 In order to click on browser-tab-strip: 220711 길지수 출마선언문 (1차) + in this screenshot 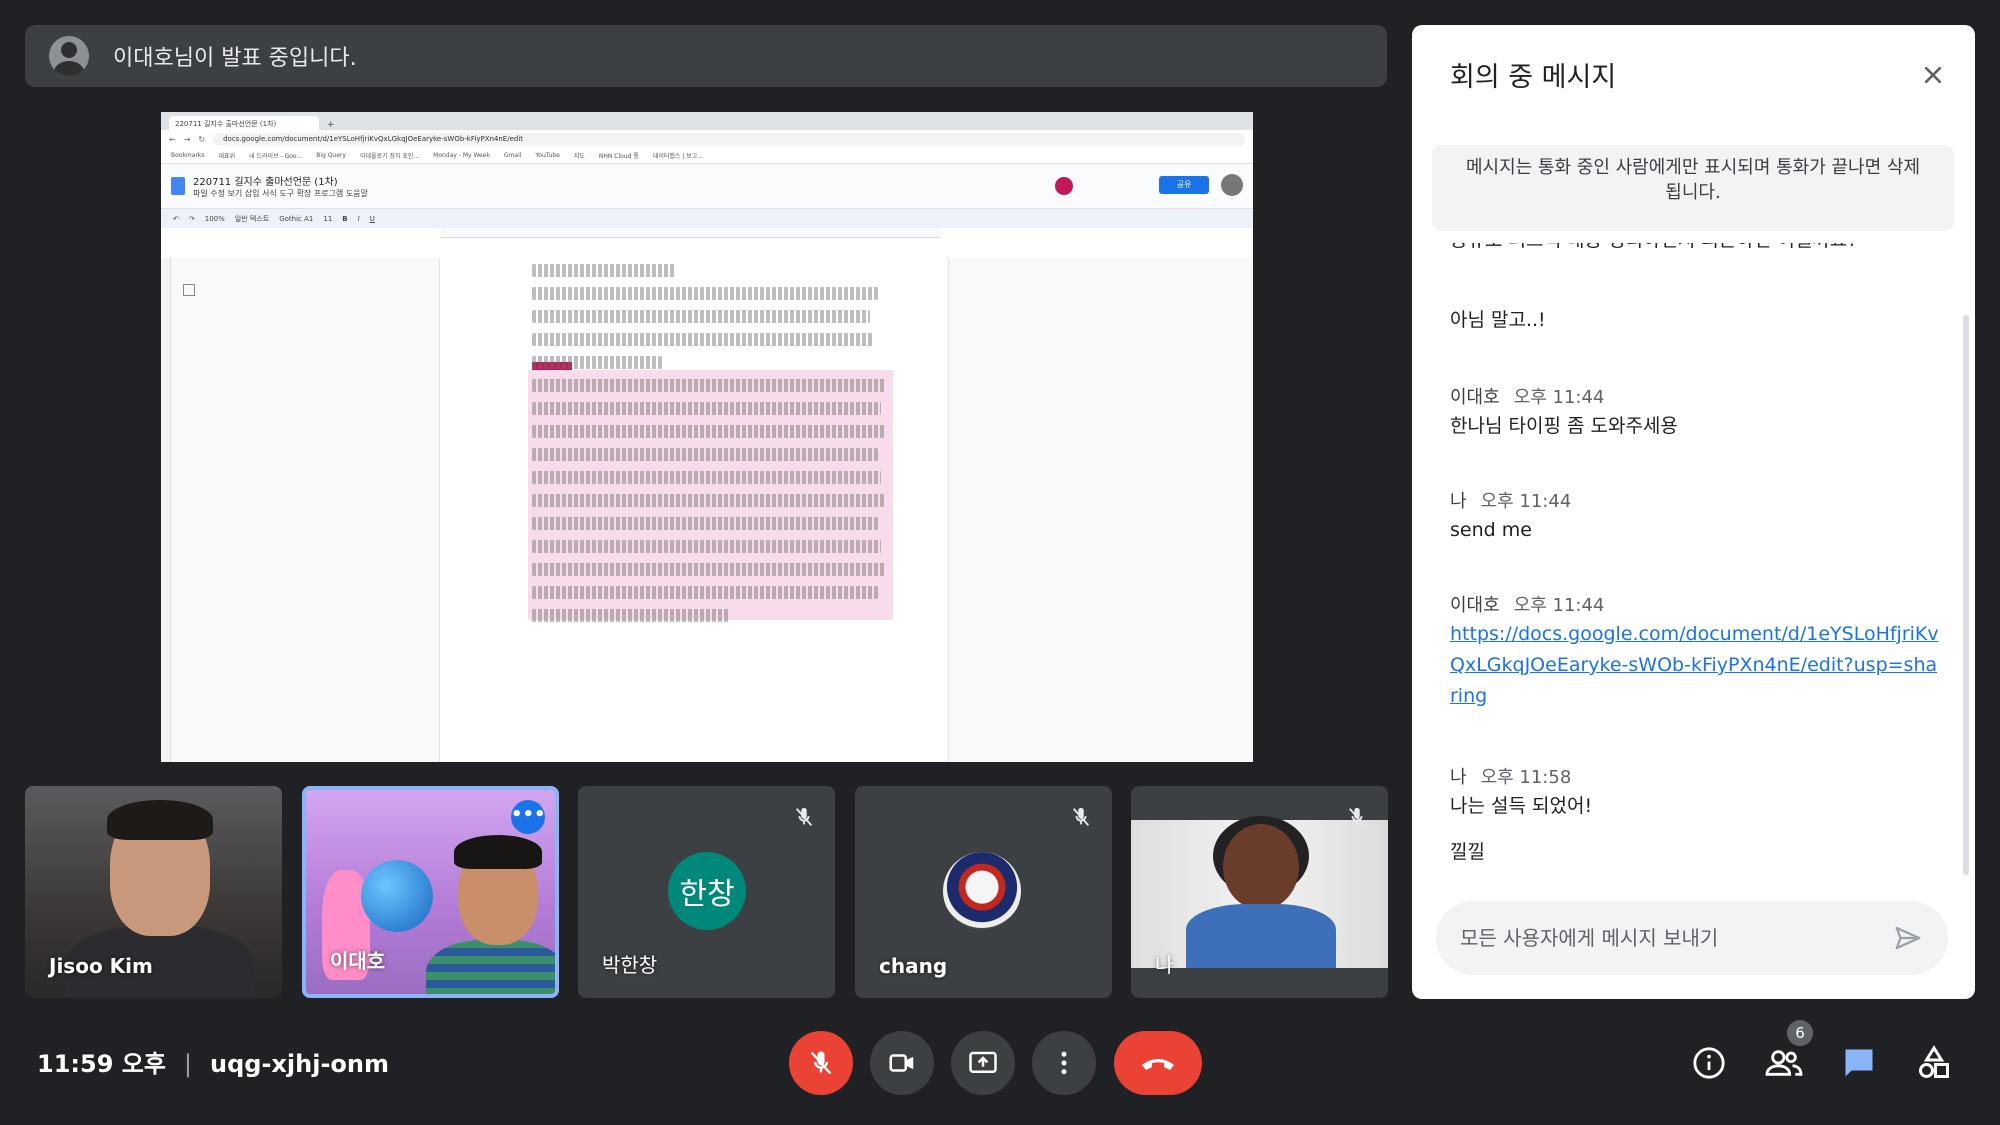, I will do `click(707, 121)`.